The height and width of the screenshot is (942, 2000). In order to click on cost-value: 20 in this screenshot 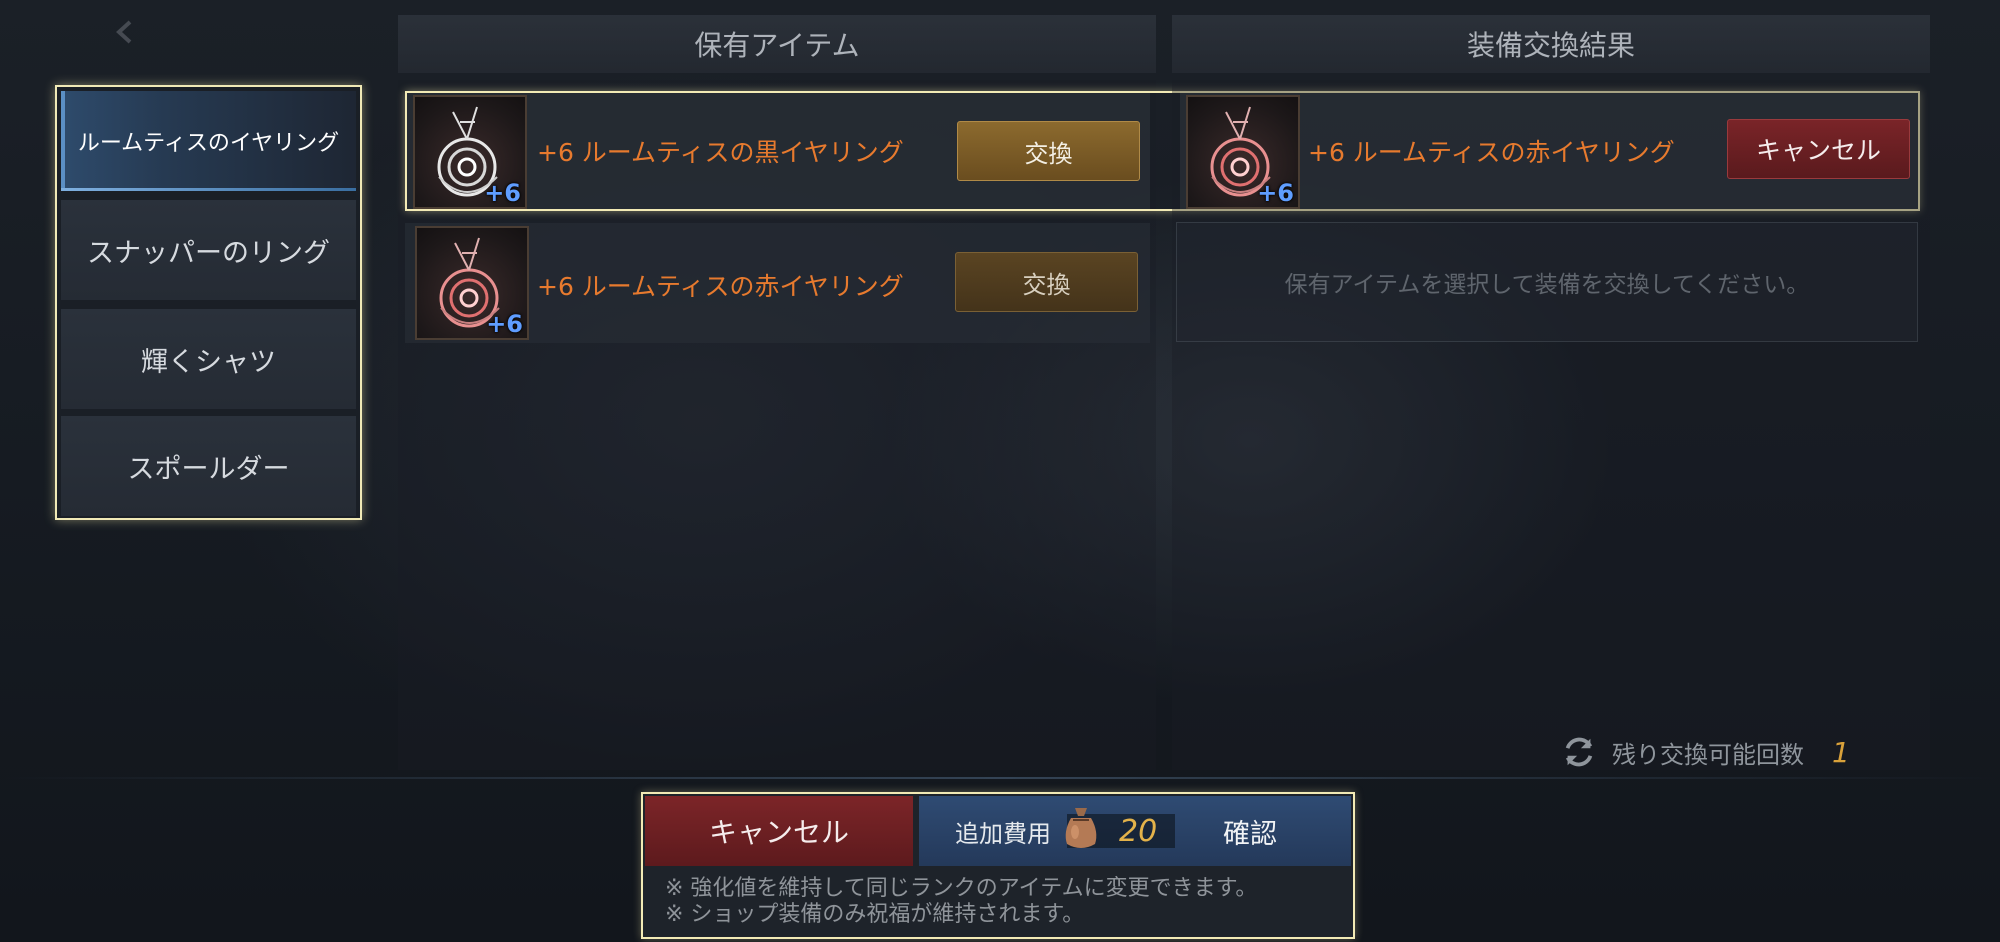, I will do `click(1138, 831)`.